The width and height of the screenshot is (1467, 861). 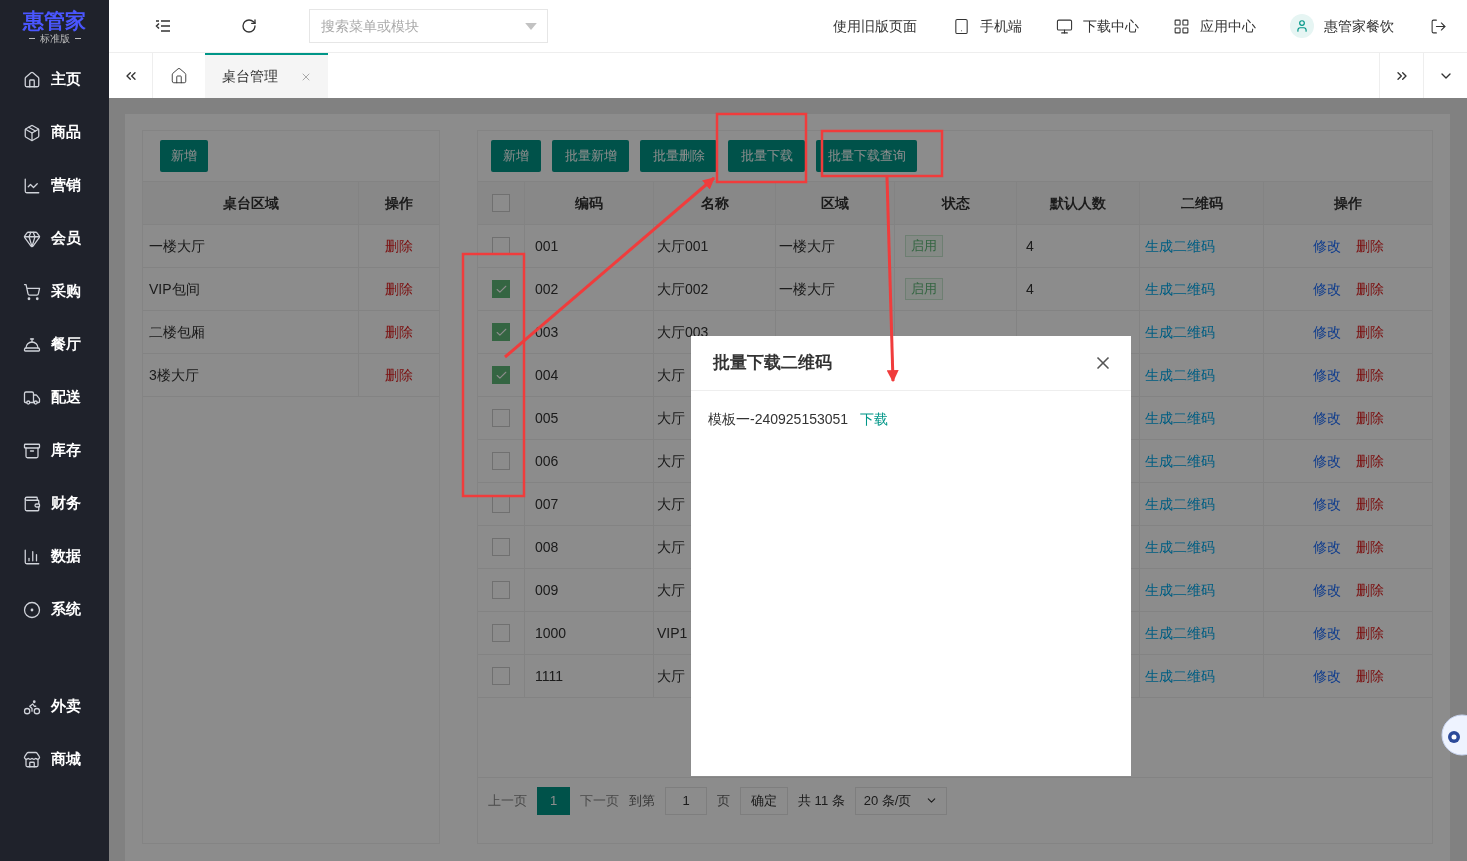 I want to click on table-cell-text: 1111, so click(x=549, y=676).